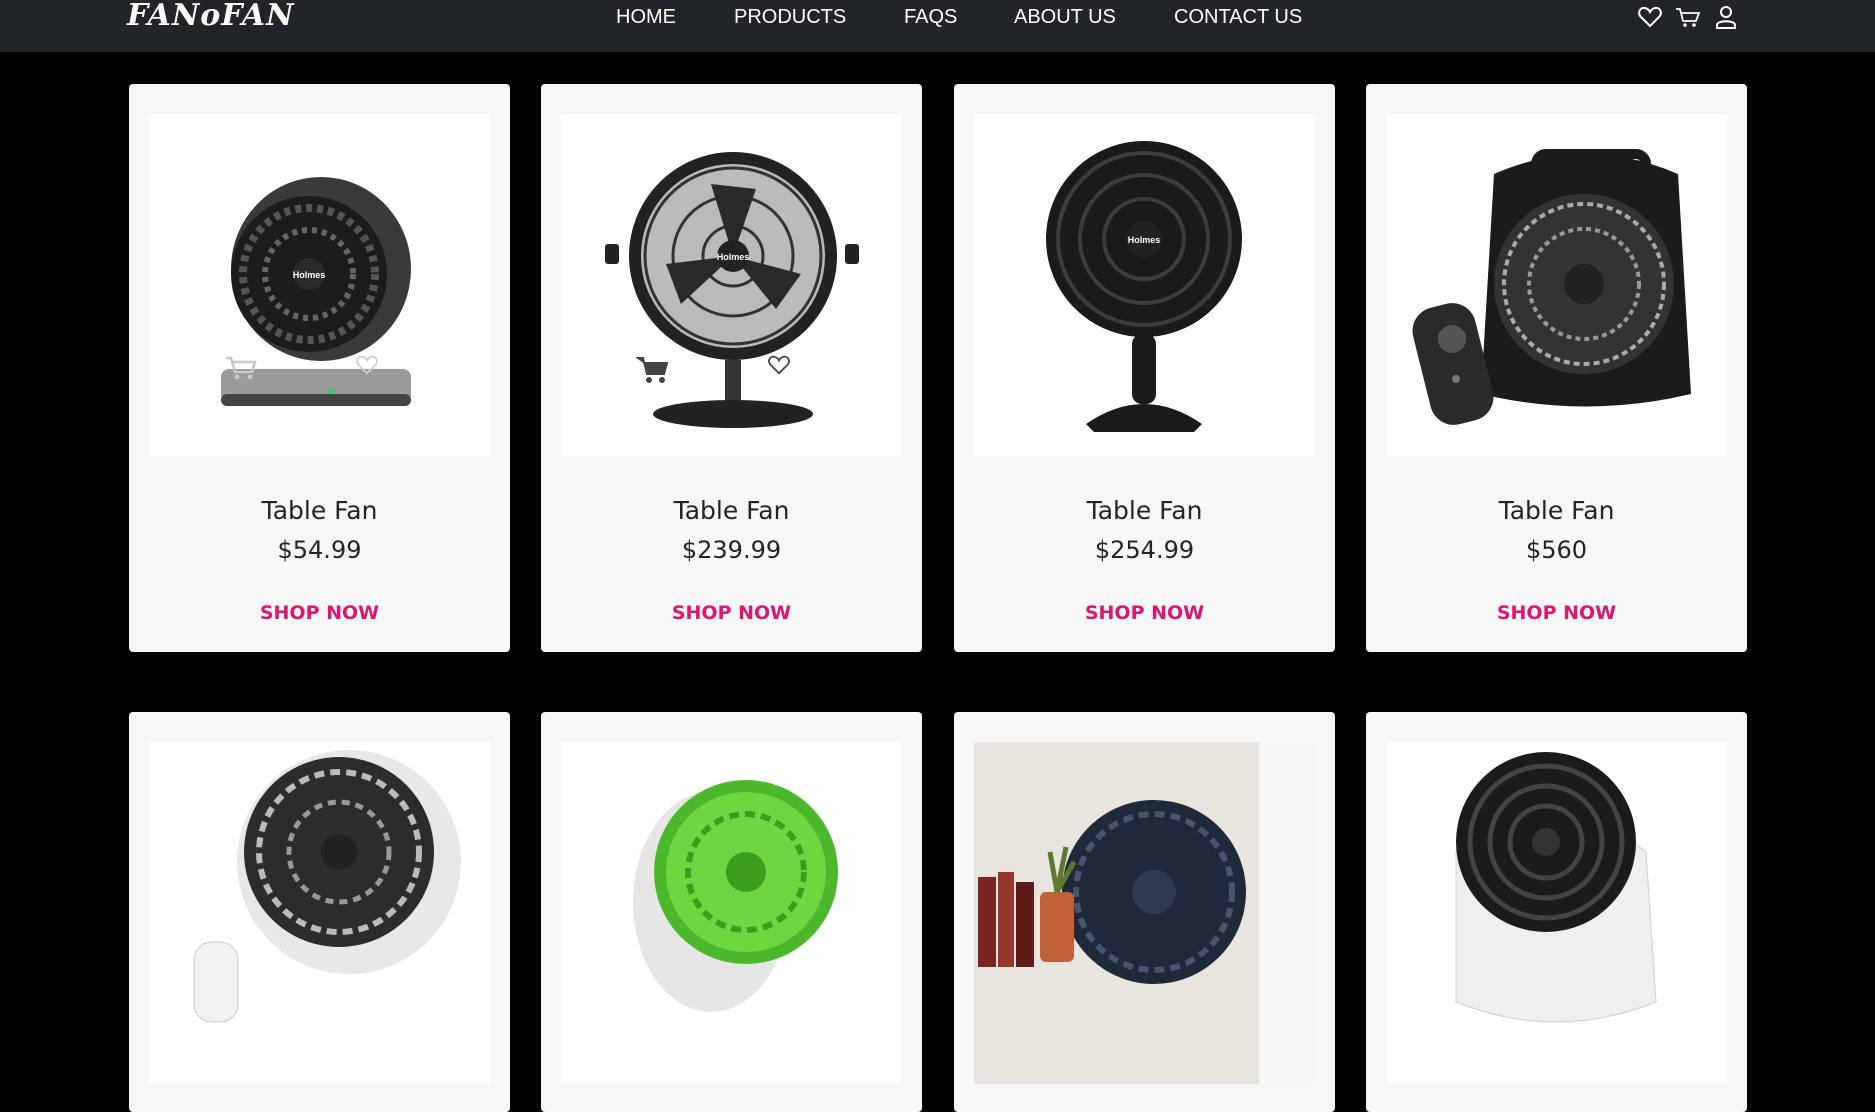 Image resolution: width=1875 pixels, height=1112 pixels. I want to click on product-card: Holmes Table Fan $254.99 SHOP NOW, so click(1144, 368).